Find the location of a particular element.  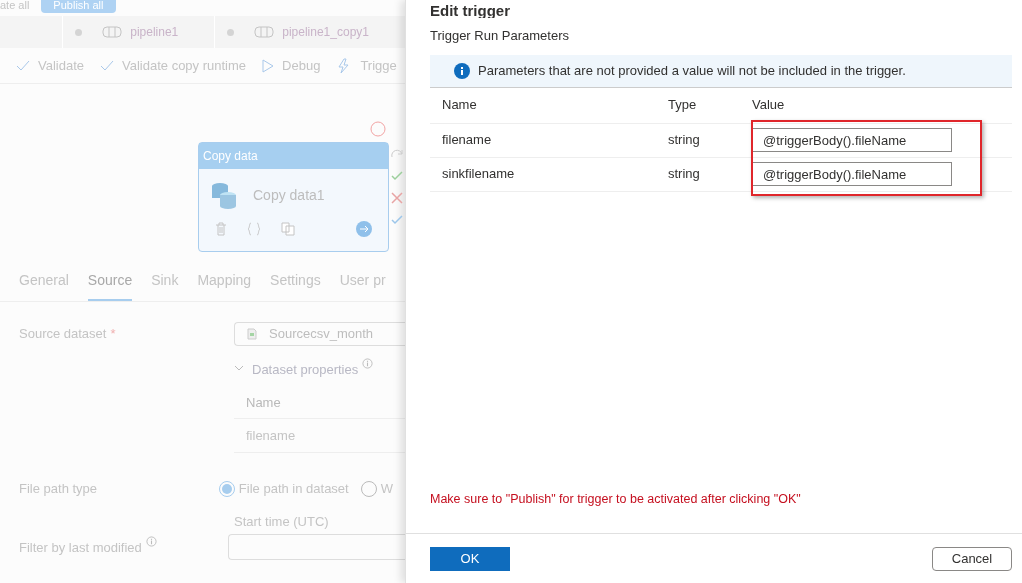

field-label: Start time (UTC) is located at coordinates (282, 522).